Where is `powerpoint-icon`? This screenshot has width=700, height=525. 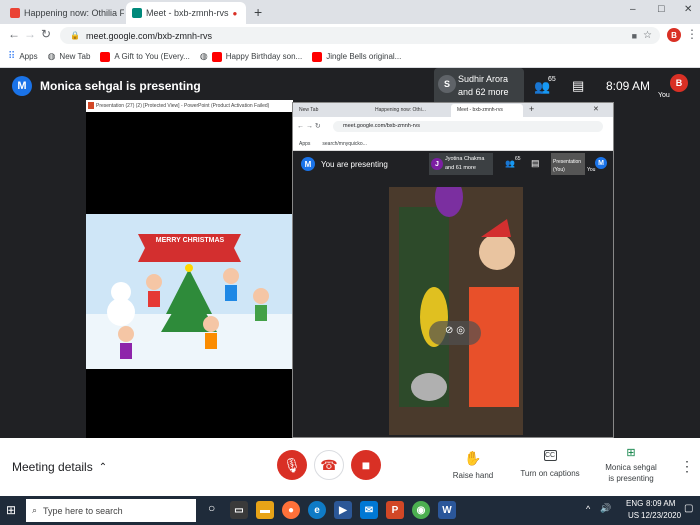
powerpoint-icon is located at coordinates (91, 105).